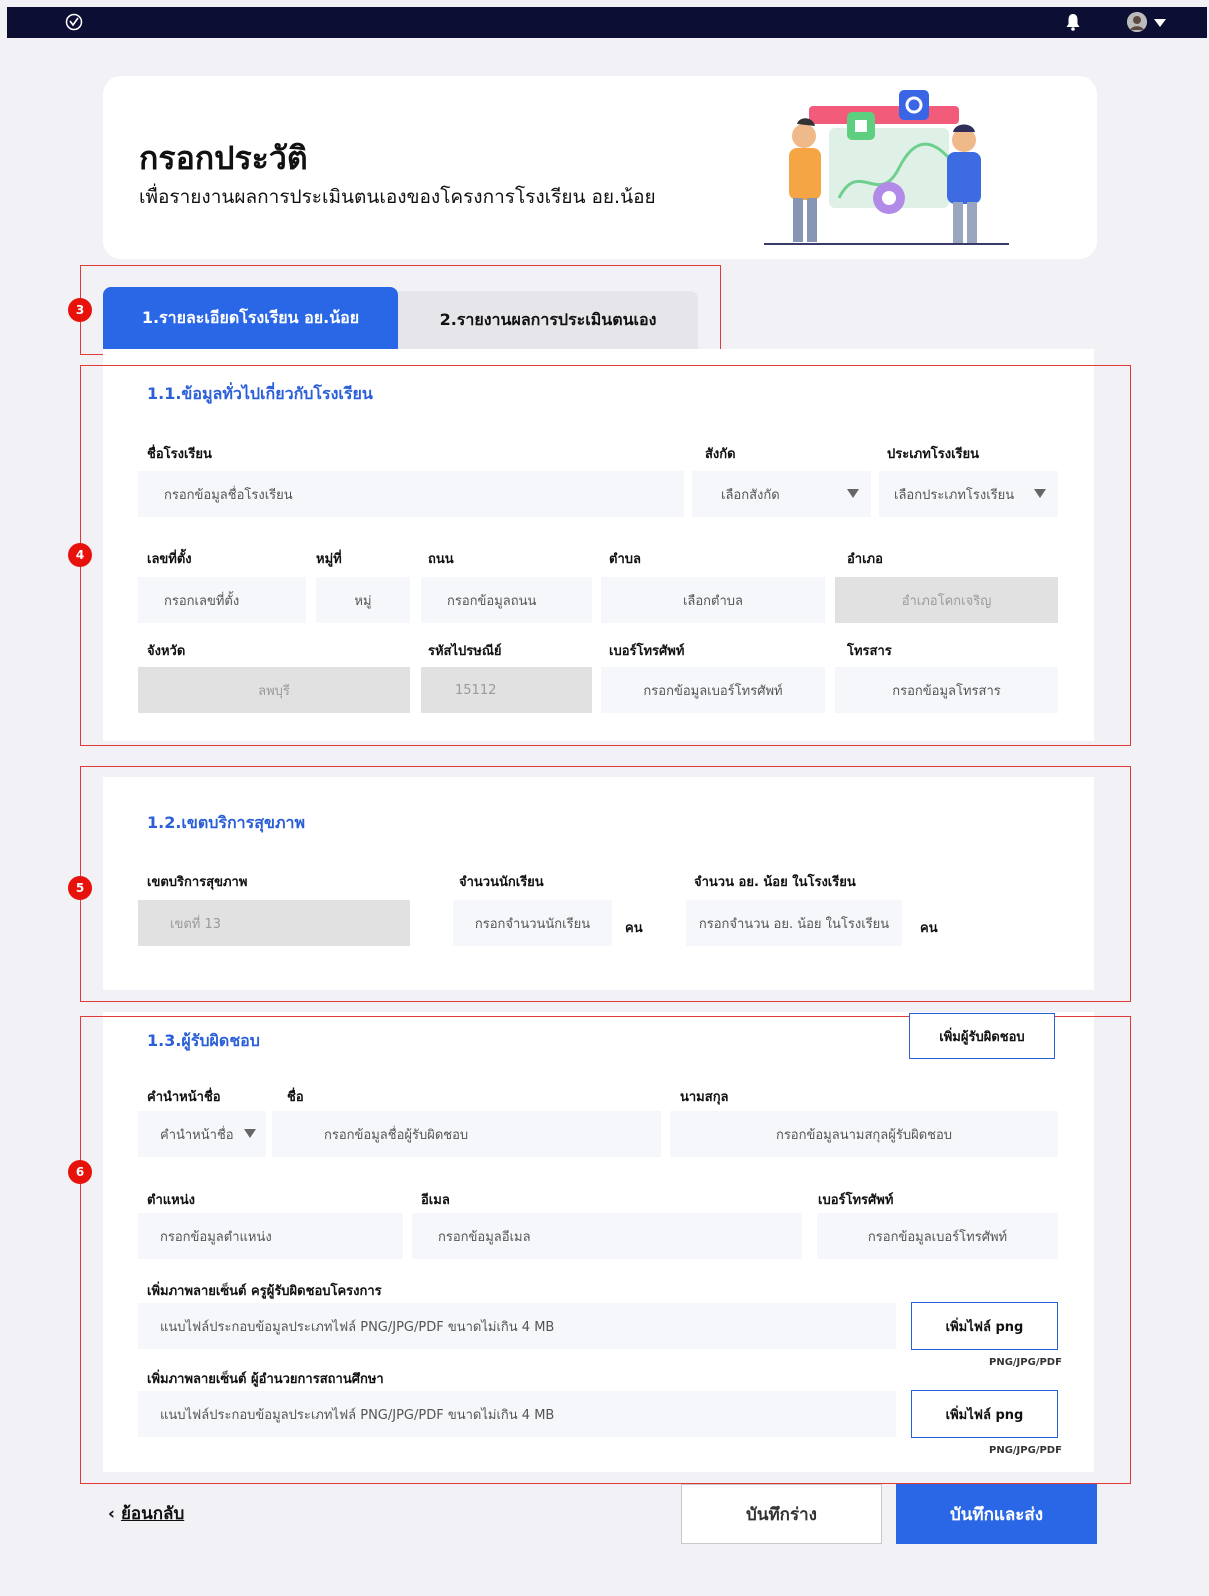  Describe the element at coordinates (169, 559) in the screenshot. I see `address-no-label: เลขที่ตั้ง` at that location.